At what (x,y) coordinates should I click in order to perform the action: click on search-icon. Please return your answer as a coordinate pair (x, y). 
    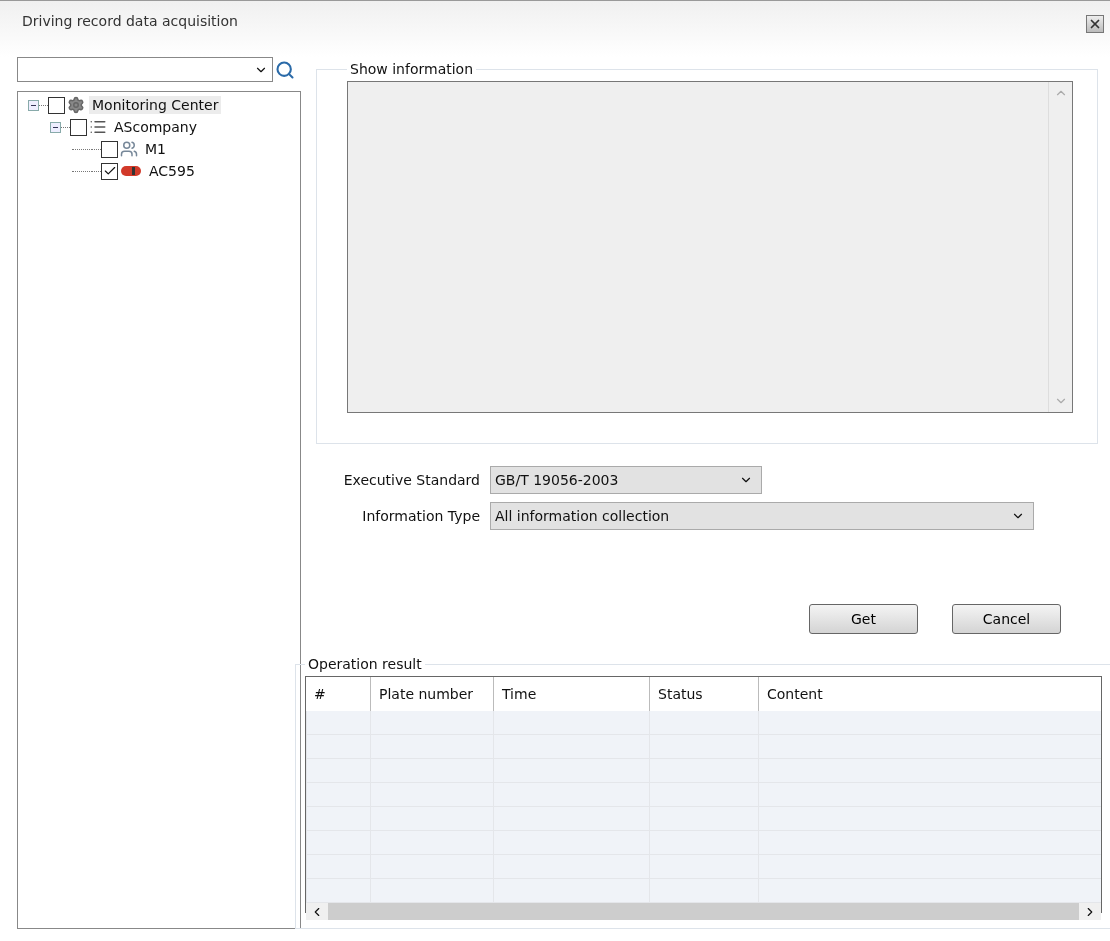
    Looking at the image, I should click on (285, 69).